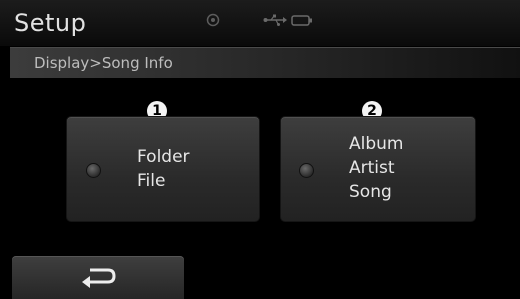 This screenshot has height=299, width=520. I want to click on battery-icon, so click(301, 20).